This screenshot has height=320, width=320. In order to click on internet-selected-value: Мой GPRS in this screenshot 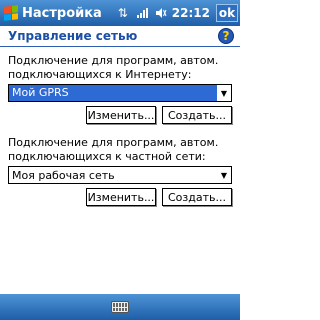, I will do `click(113, 93)`.